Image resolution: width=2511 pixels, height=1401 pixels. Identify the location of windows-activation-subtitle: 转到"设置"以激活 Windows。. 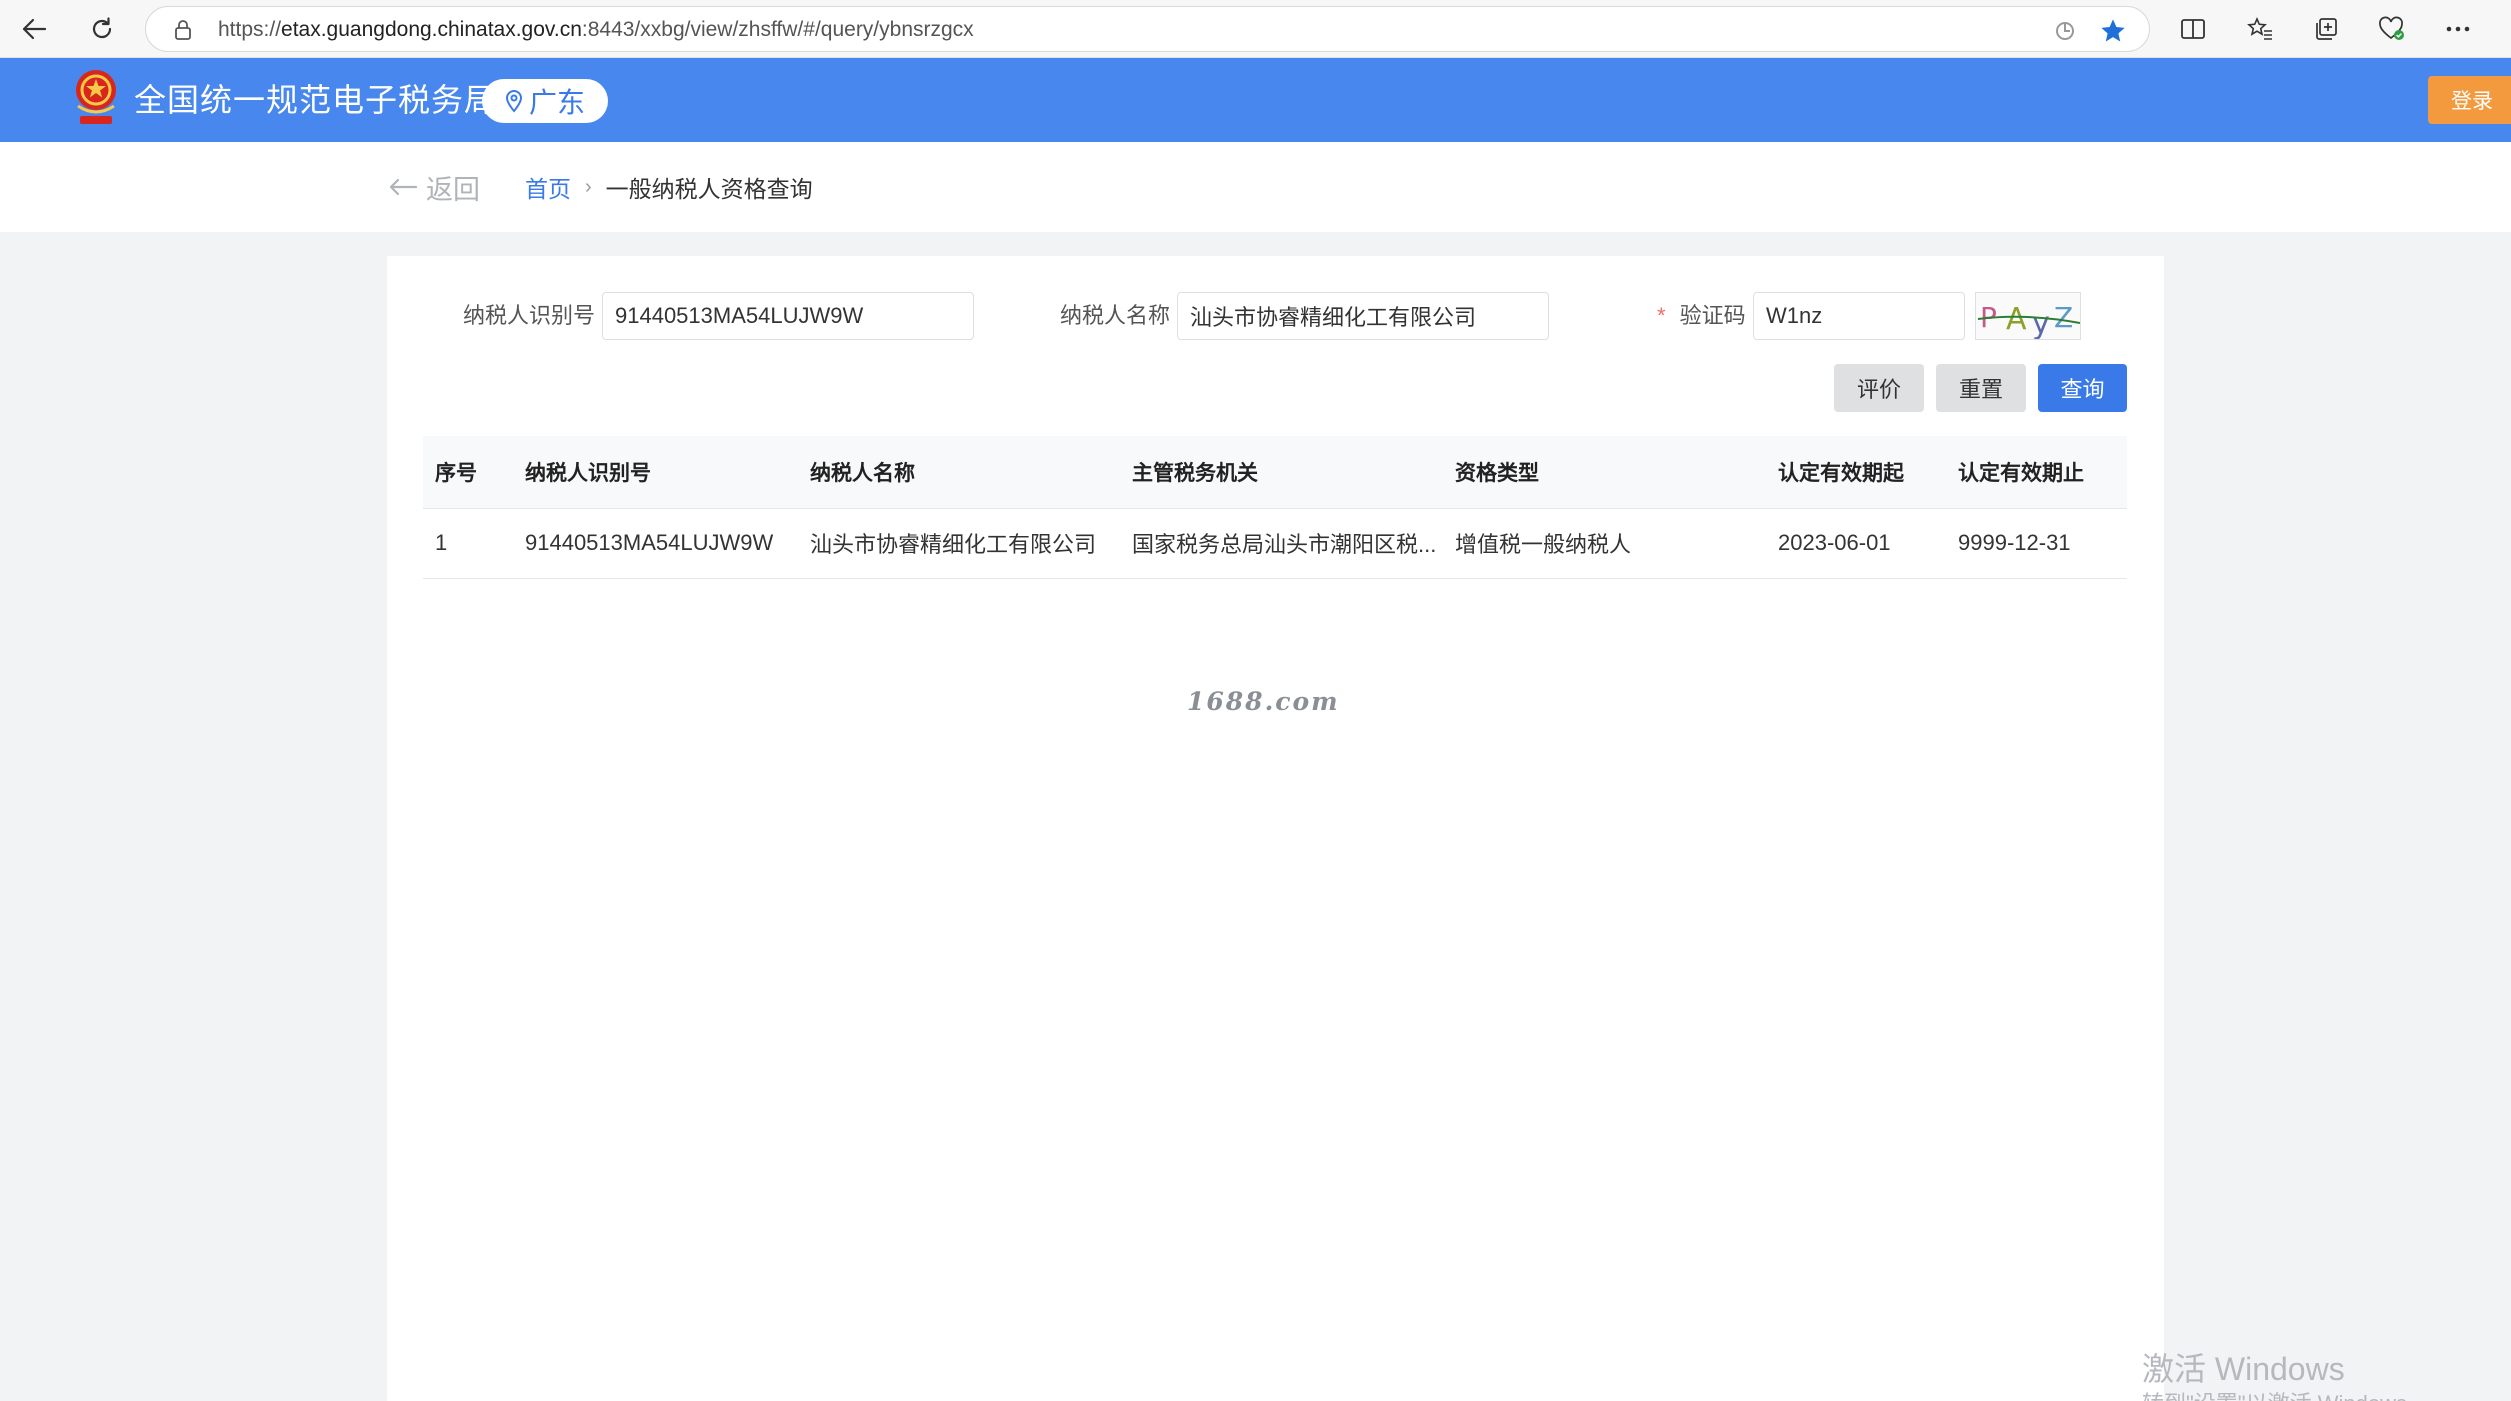
(2285, 1393).